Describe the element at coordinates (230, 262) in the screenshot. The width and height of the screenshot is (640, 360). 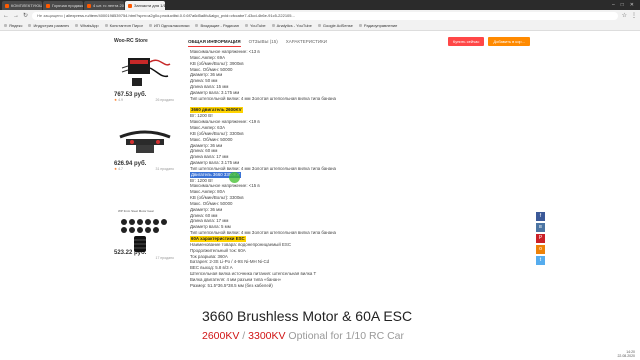
I see `spec-text: Батарея: 2-3S Li-Po / 4-9S Ni-MH Ni-Cd` at that location.